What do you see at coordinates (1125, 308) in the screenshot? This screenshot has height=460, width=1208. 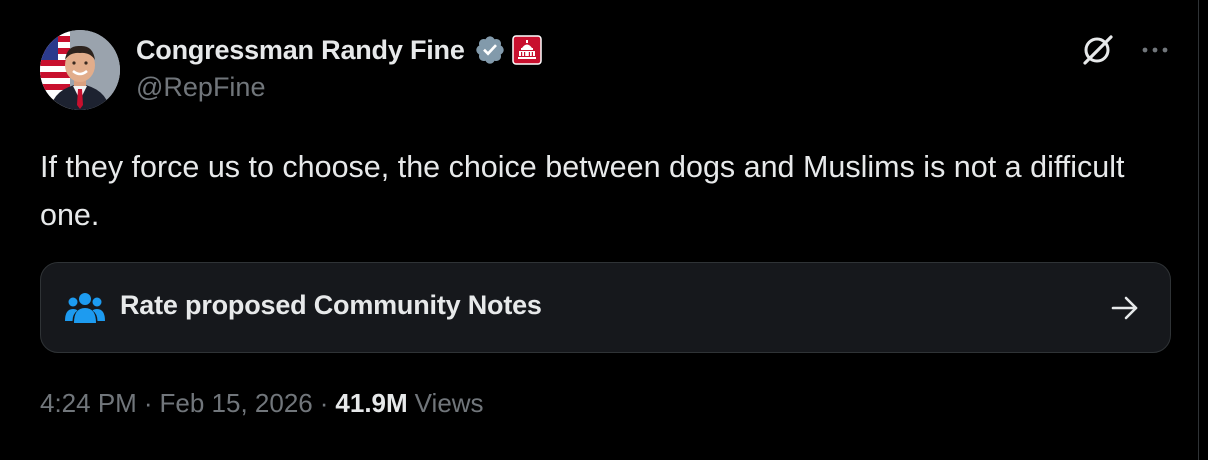 I see `arrow-right-icon` at bounding box center [1125, 308].